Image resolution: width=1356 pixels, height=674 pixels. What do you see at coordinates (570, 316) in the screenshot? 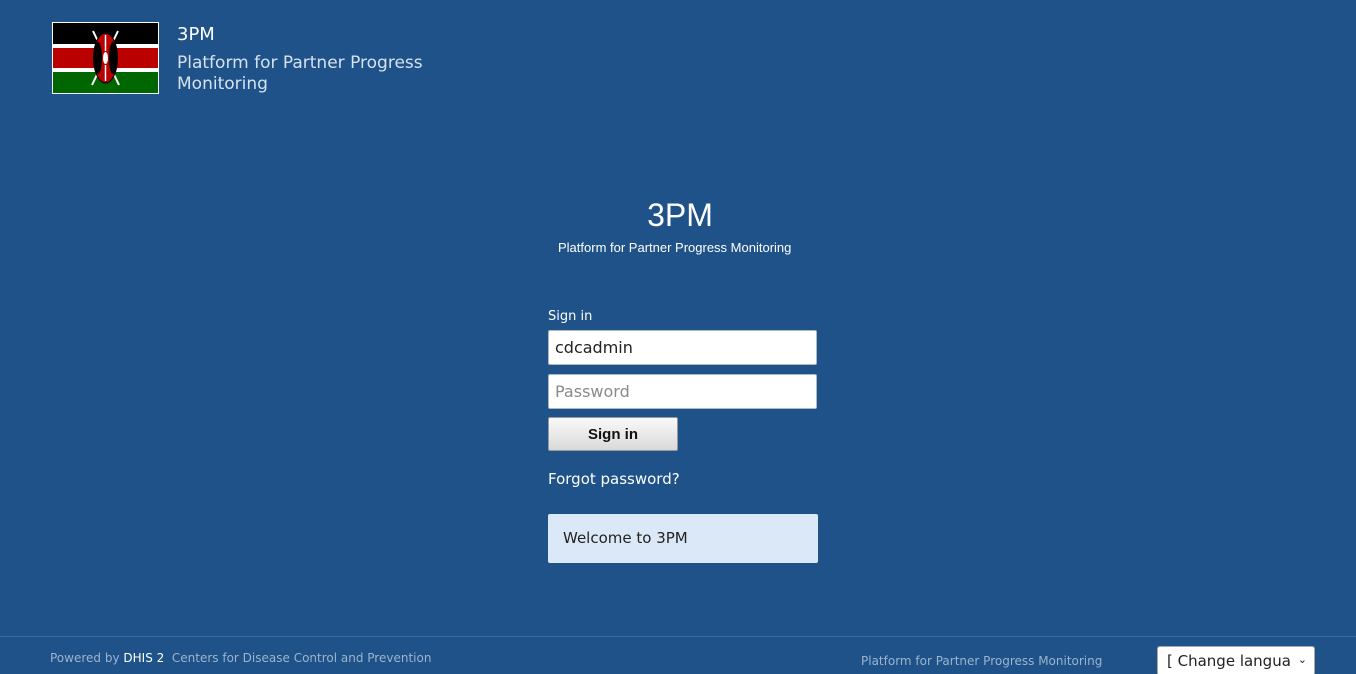
I see `signin-label: Sign in` at bounding box center [570, 316].